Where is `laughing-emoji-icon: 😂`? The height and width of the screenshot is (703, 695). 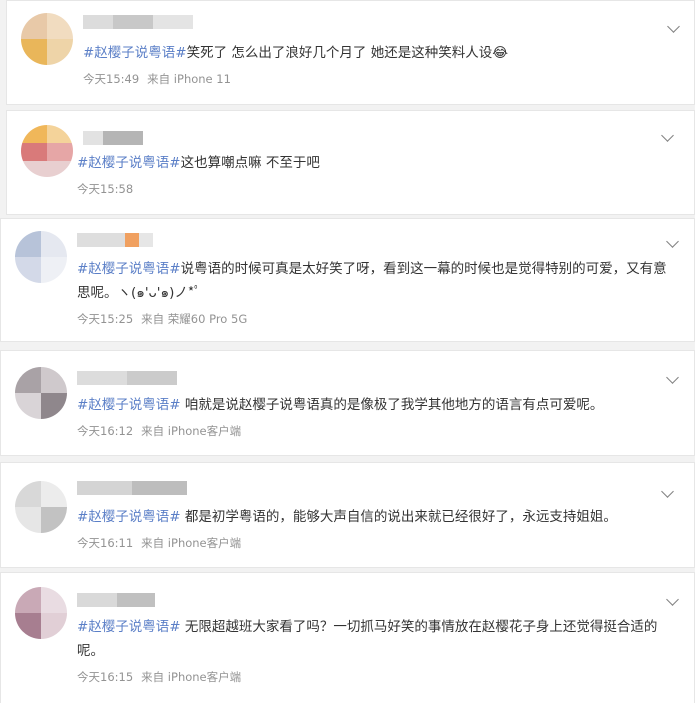 laughing-emoji-icon: 😂 is located at coordinates (500, 53).